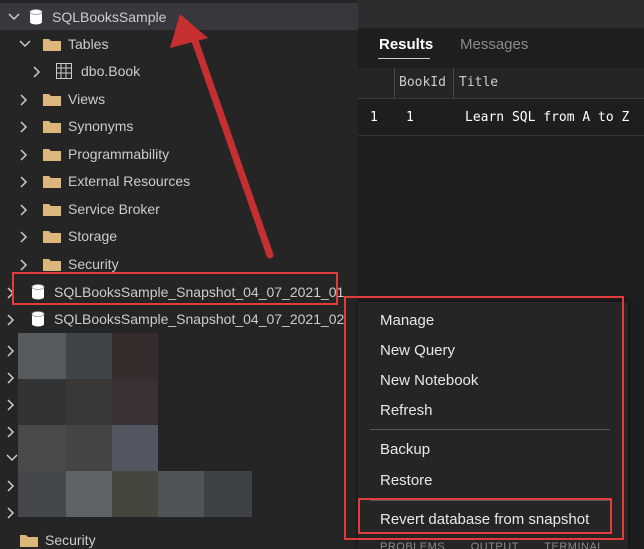  I want to click on tree-item-label: SQLBooksSample_Snapshot_04_07_2021_02, so click(199, 318).